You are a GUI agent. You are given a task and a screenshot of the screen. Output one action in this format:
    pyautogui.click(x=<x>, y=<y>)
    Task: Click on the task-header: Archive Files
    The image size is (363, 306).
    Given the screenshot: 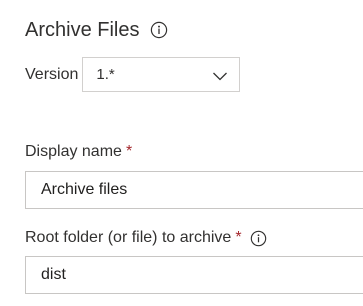 What is the action you would take?
    pyautogui.click(x=96, y=30)
    